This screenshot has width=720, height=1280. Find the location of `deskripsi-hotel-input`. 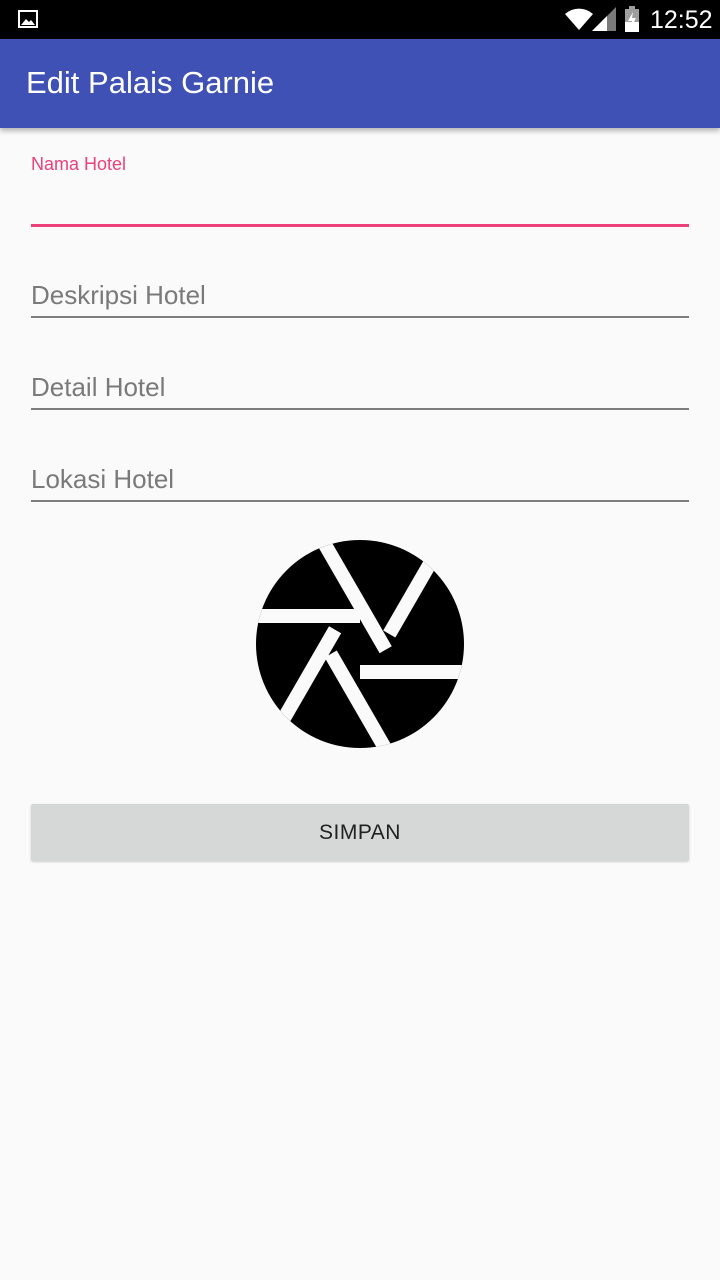

deskripsi-hotel-input is located at coordinates (360, 295).